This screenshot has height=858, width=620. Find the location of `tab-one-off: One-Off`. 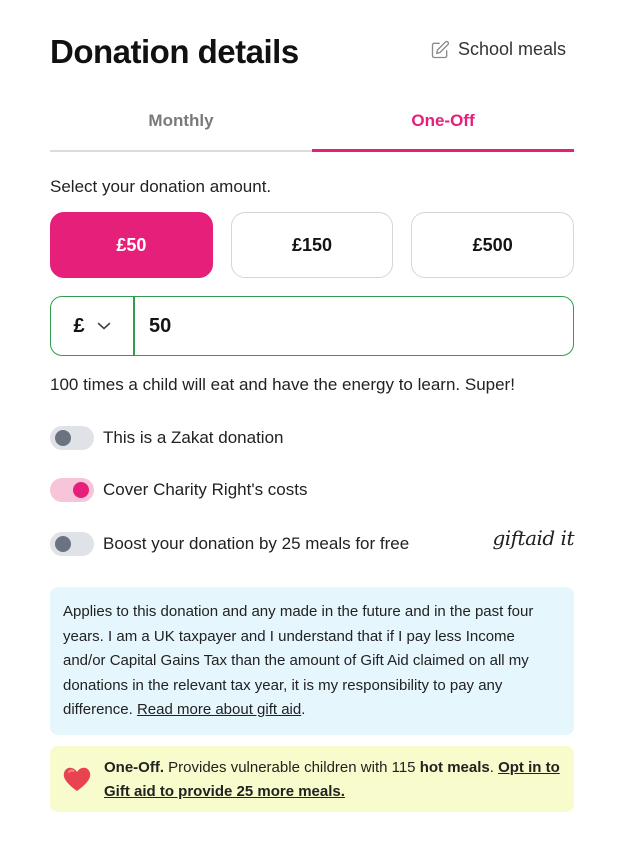

tab-one-off: One-Off is located at coordinates (443, 126).